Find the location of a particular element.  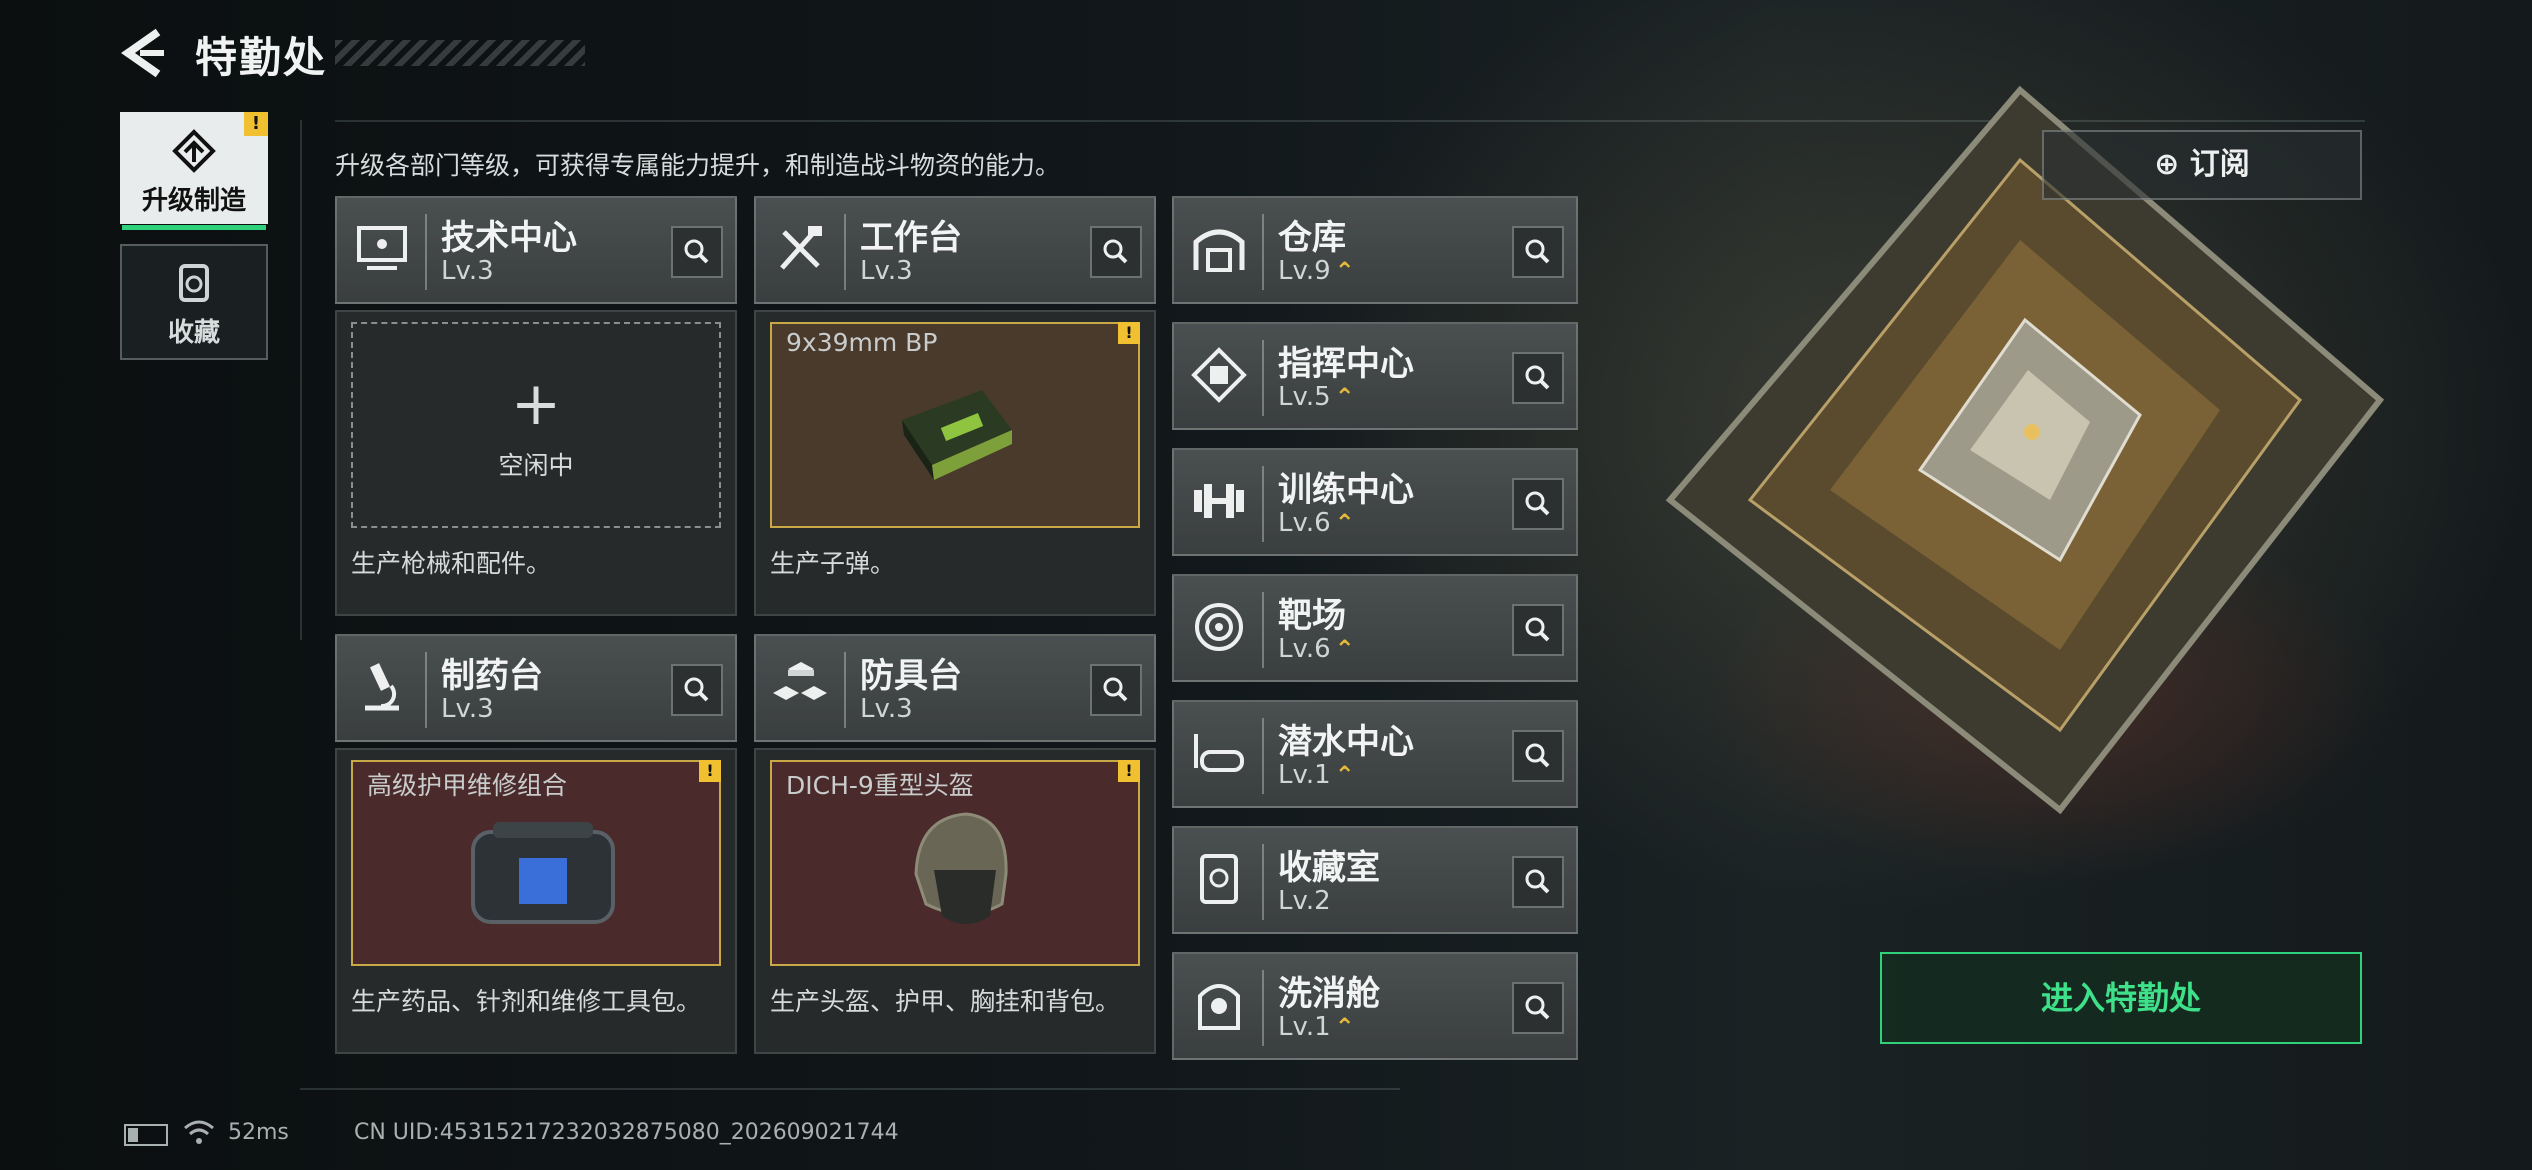

production-slot-empty: + 空闲中 is located at coordinates (536, 425).